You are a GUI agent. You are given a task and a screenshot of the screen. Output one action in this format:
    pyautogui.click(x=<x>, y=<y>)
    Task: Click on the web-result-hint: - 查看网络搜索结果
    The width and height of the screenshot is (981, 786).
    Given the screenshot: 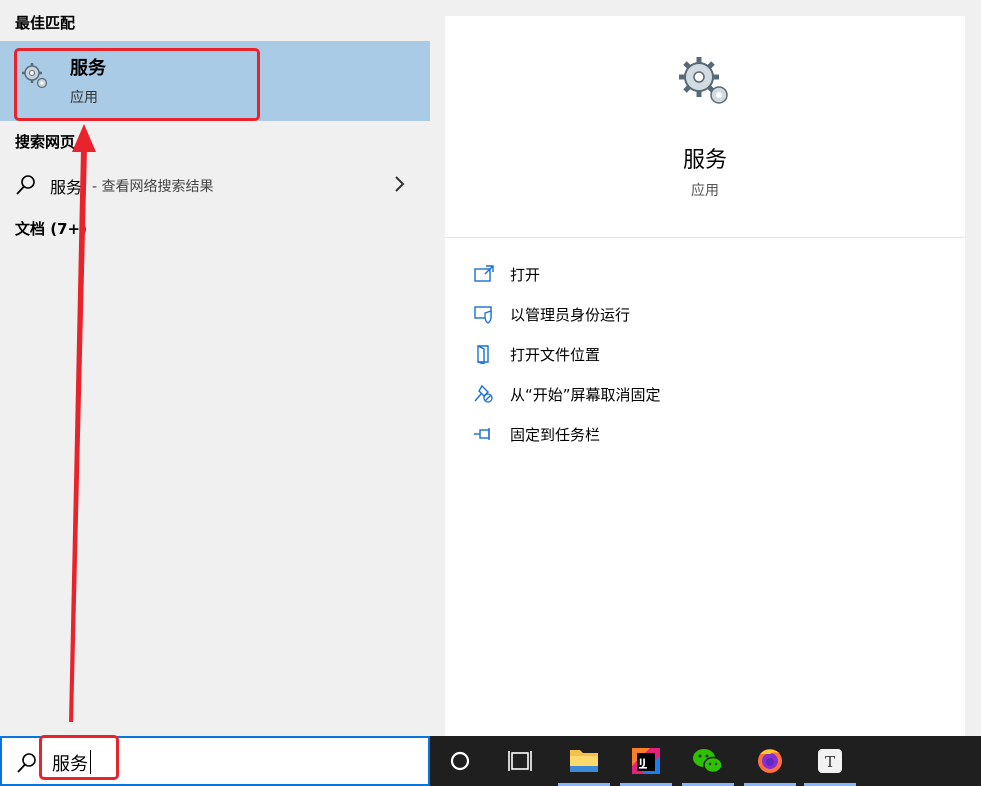 What is the action you would take?
    pyautogui.click(x=153, y=187)
    